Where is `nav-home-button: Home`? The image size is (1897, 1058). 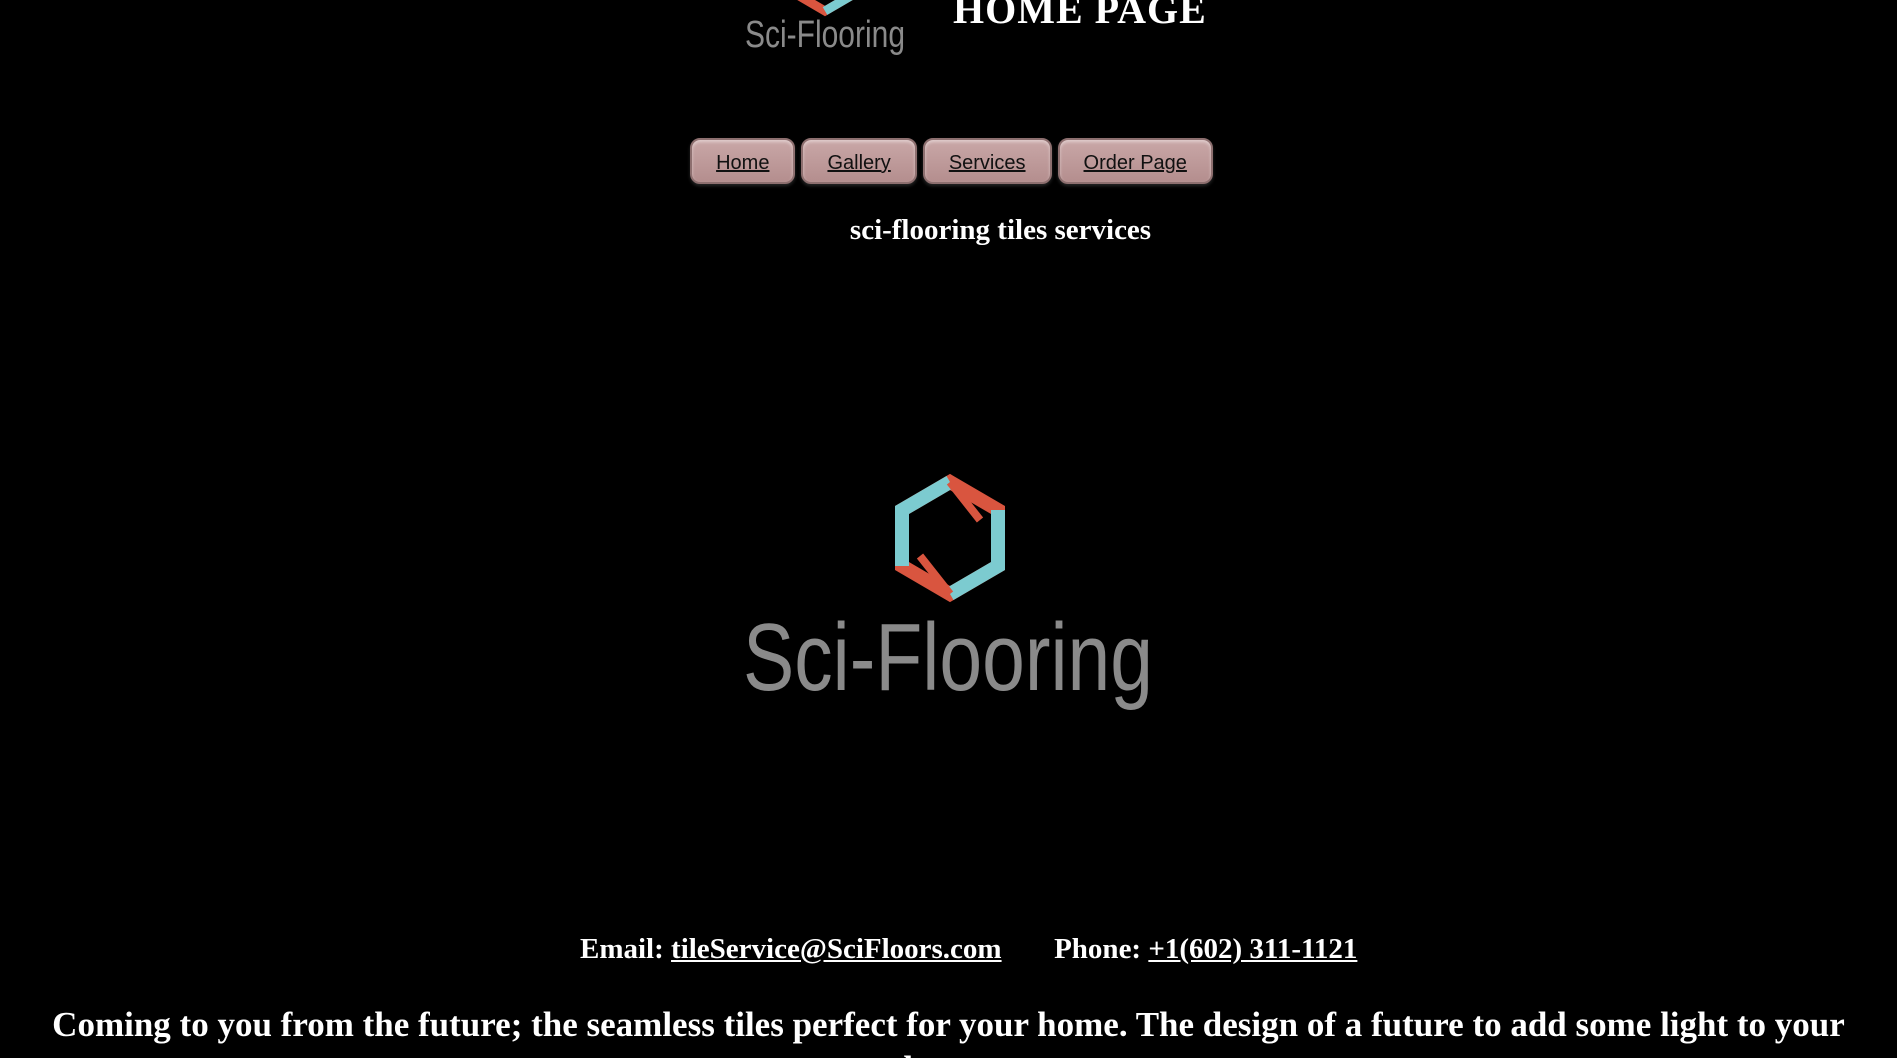 nav-home-button: Home is located at coordinates (743, 161).